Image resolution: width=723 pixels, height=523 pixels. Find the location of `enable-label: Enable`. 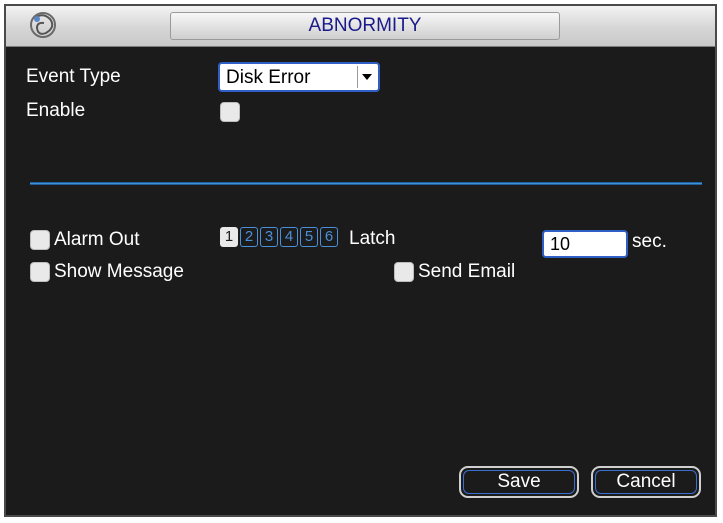

enable-label: Enable is located at coordinates (56, 110).